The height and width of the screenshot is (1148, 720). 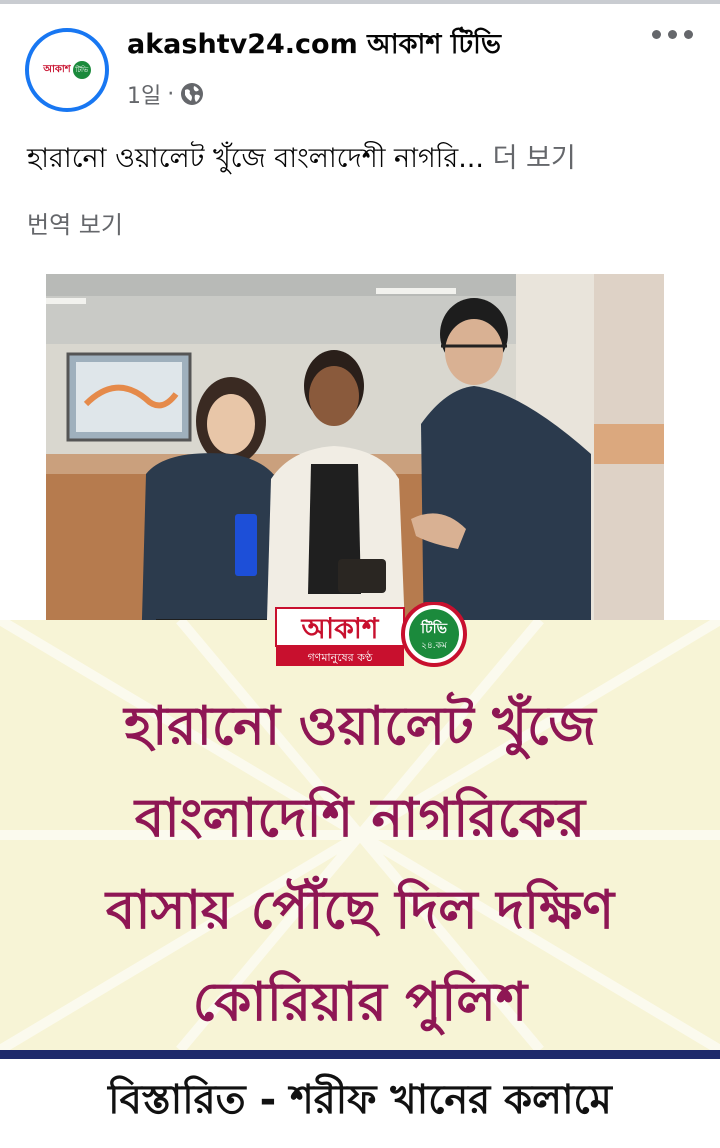 What do you see at coordinates (75, 222) in the screenshot?
I see `see-translation-link: 번역 보기` at bounding box center [75, 222].